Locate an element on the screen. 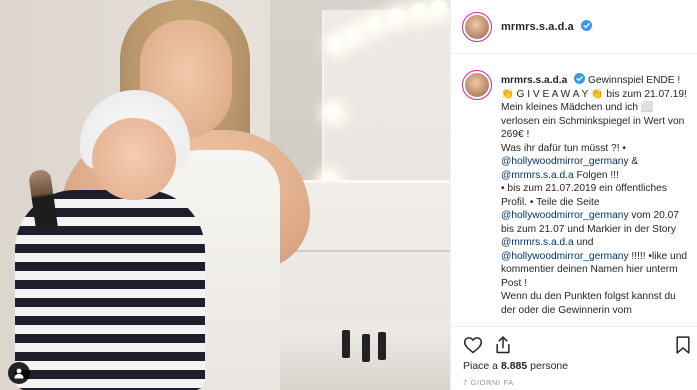  tagged-user-button is located at coordinates (19, 373).